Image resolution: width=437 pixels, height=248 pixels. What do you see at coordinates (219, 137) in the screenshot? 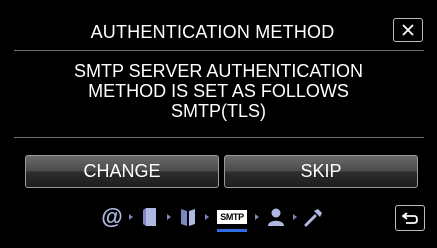
I see `middle-divider` at bounding box center [219, 137].